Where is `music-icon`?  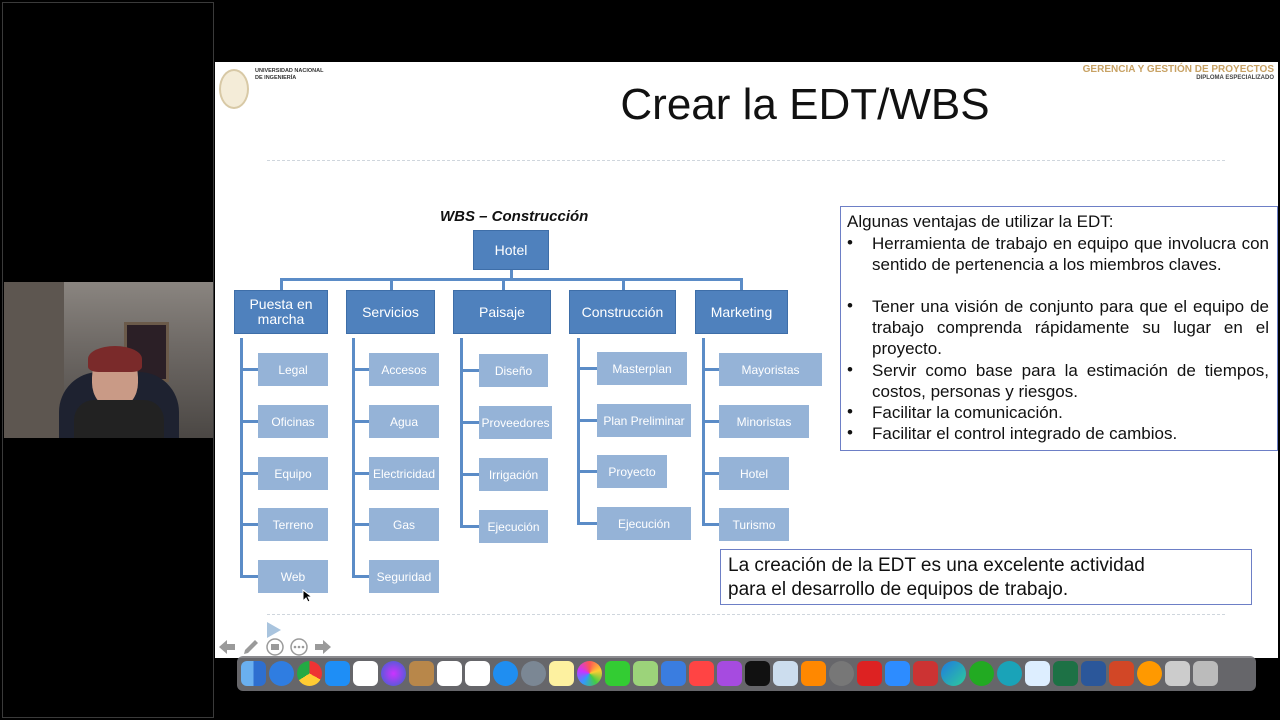
music-icon is located at coordinates (701, 673).